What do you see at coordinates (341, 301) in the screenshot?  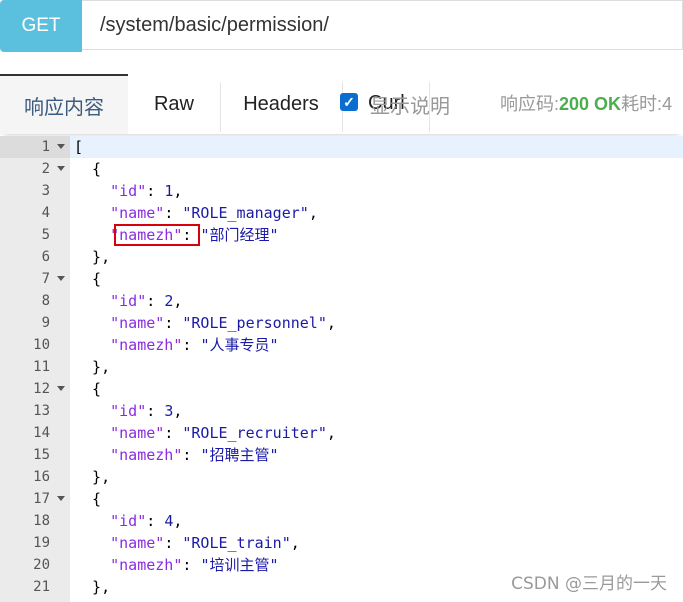 I see `code-line: 8 "id": 2,` at bounding box center [341, 301].